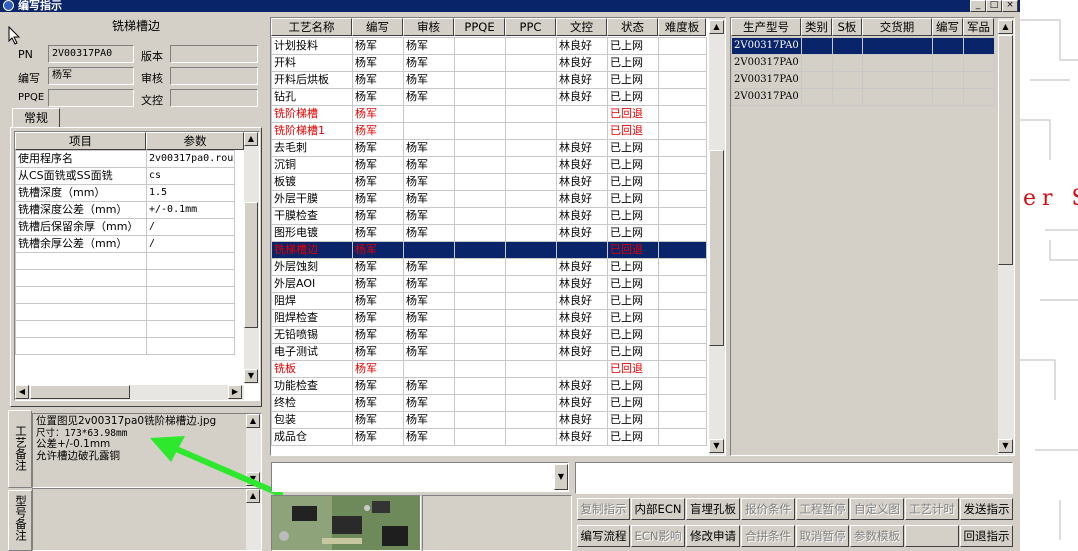 Image resolution: width=1078 pixels, height=551 pixels. I want to click on params-row: 铣槽余厚公差（mm） /, so click(125, 244).